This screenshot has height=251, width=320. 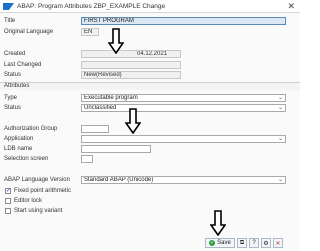 What do you see at coordinates (150, 86) in the screenshot?
I see `attributes-section-header: Attributes` at bounding box center [150, 86].